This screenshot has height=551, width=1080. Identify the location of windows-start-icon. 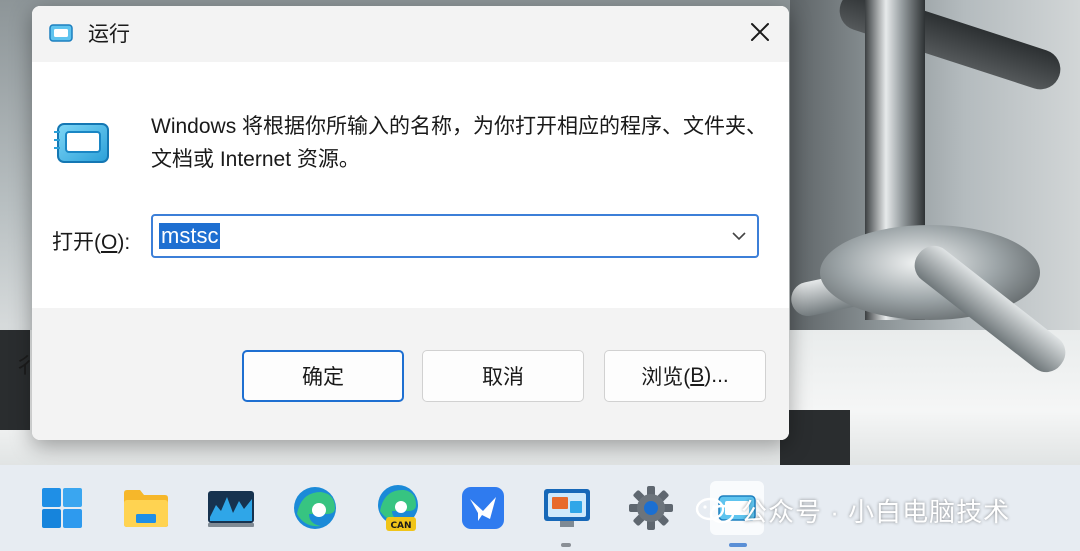
(62, 508).